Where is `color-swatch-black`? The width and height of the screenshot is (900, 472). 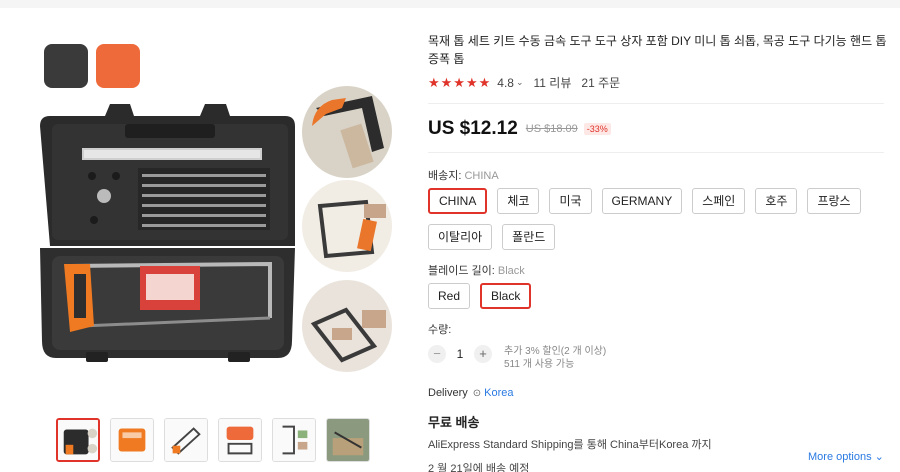 color-swatch-black is located at coordinates (66, 66).